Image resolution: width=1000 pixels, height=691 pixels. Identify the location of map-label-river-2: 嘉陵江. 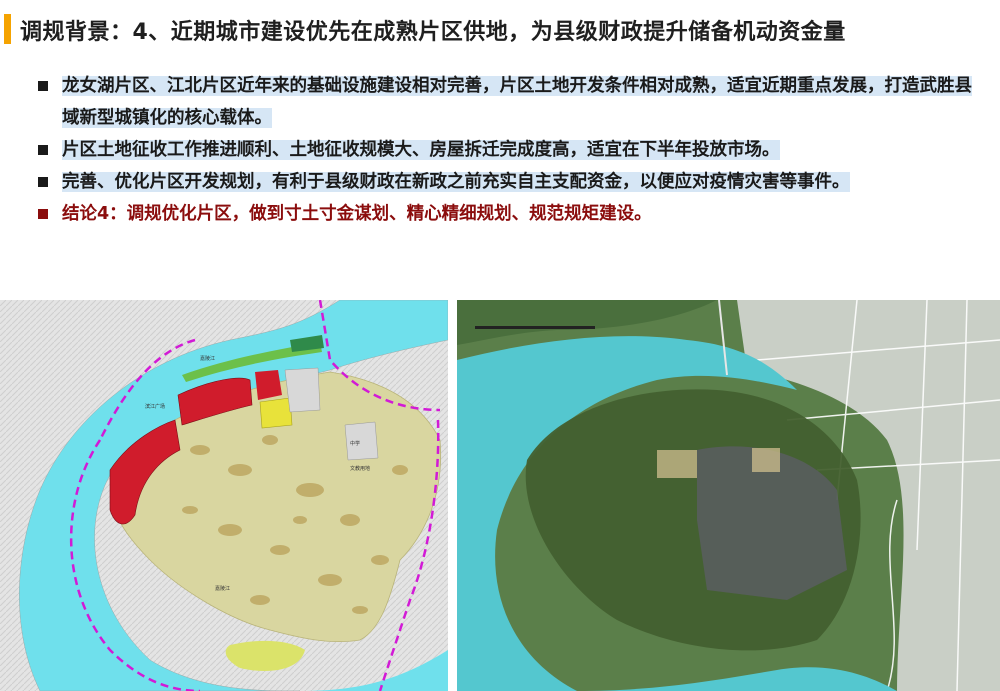
(222, 588).